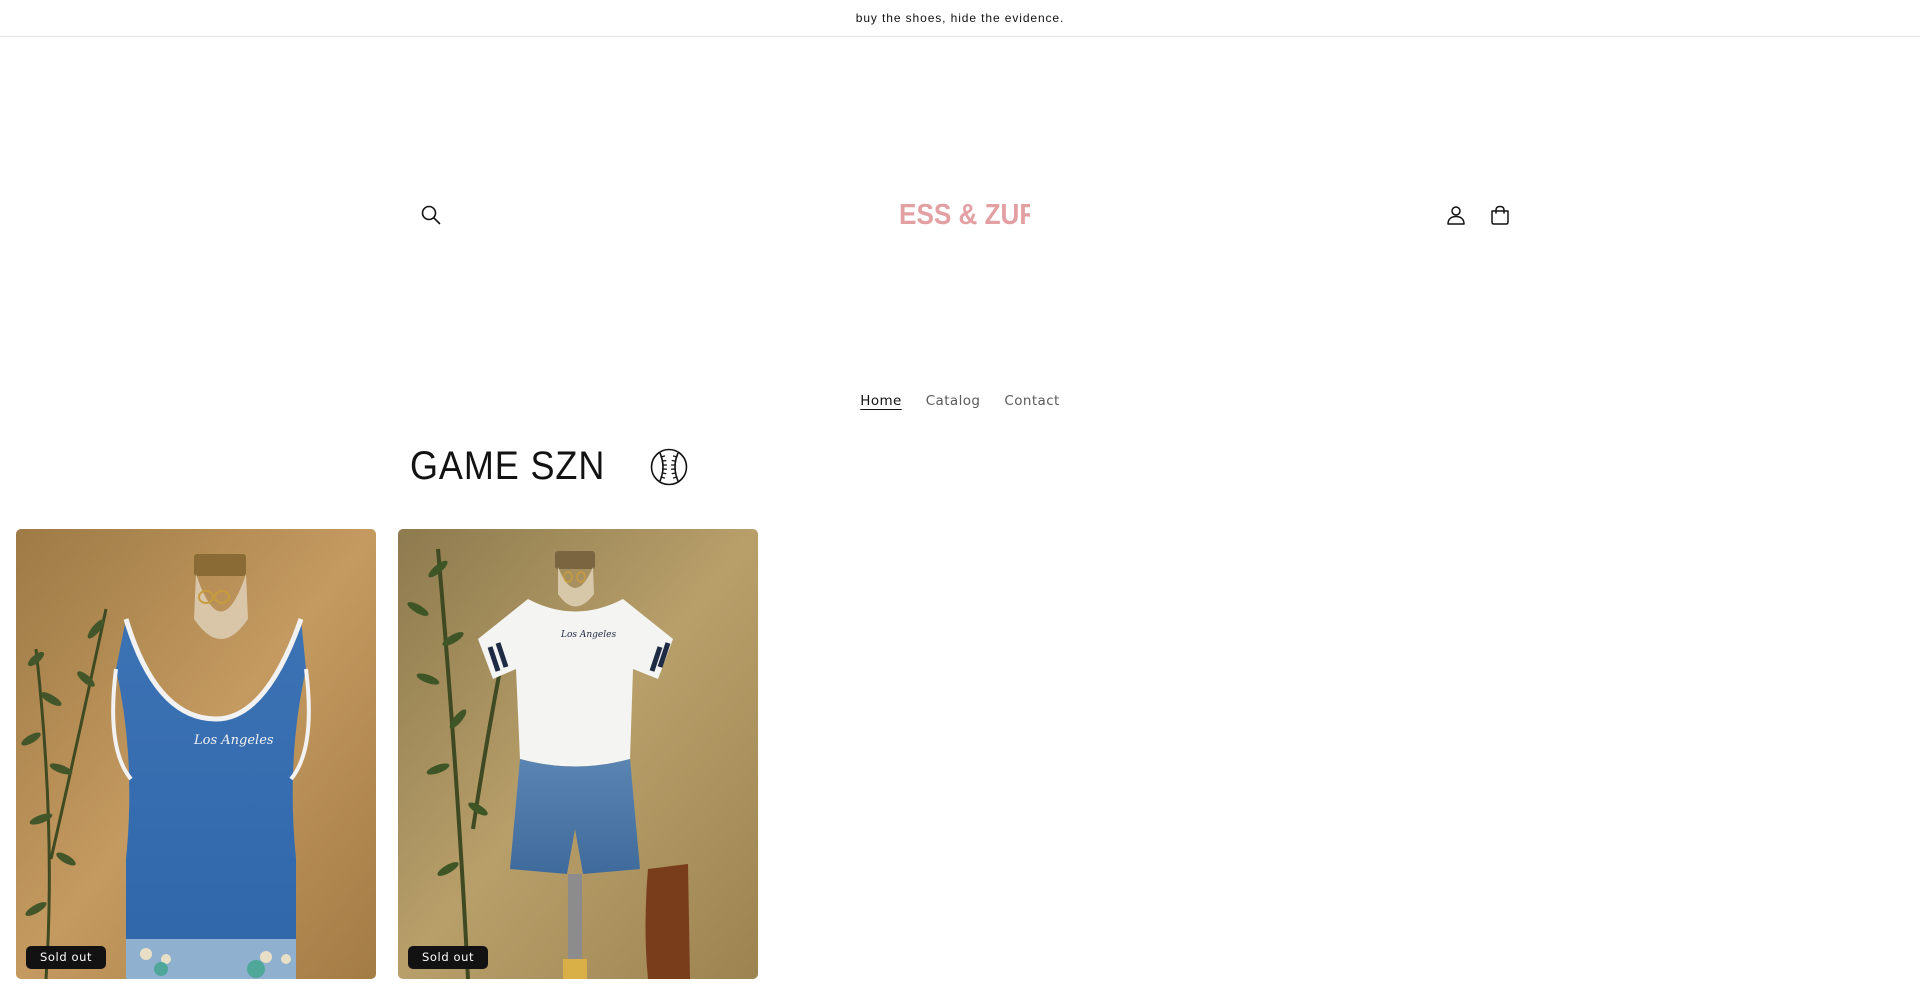 Image resolution: width=1920 pixels, height=993 pixels. Describe the element at coordinates (880, 401) in the screenshot. I see `nav-home: Home` at that location.